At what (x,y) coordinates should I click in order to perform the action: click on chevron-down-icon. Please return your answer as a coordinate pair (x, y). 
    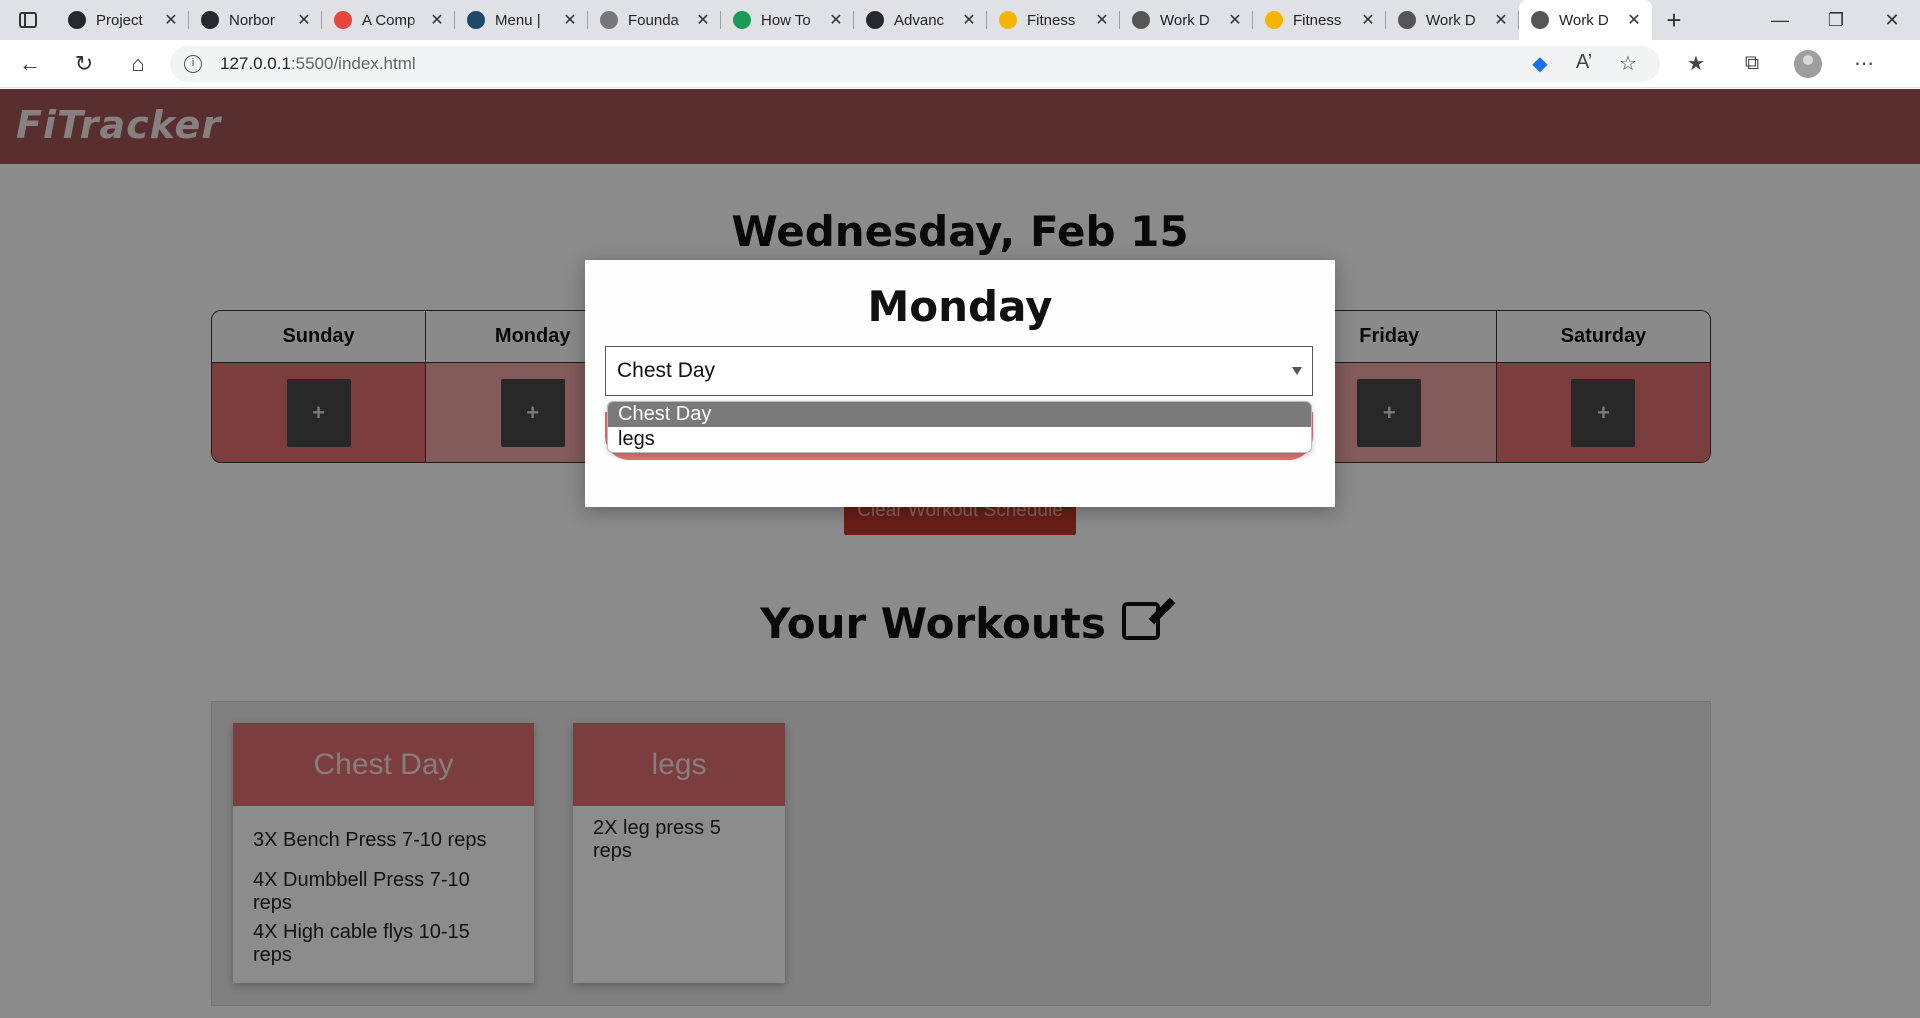
    Looking at the image, I should click on (1297, 371).